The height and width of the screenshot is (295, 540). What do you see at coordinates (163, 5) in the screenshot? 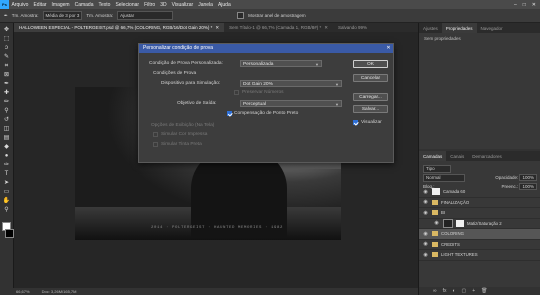
I see `menu-3d: 3D` at bounding box center [163, 5].